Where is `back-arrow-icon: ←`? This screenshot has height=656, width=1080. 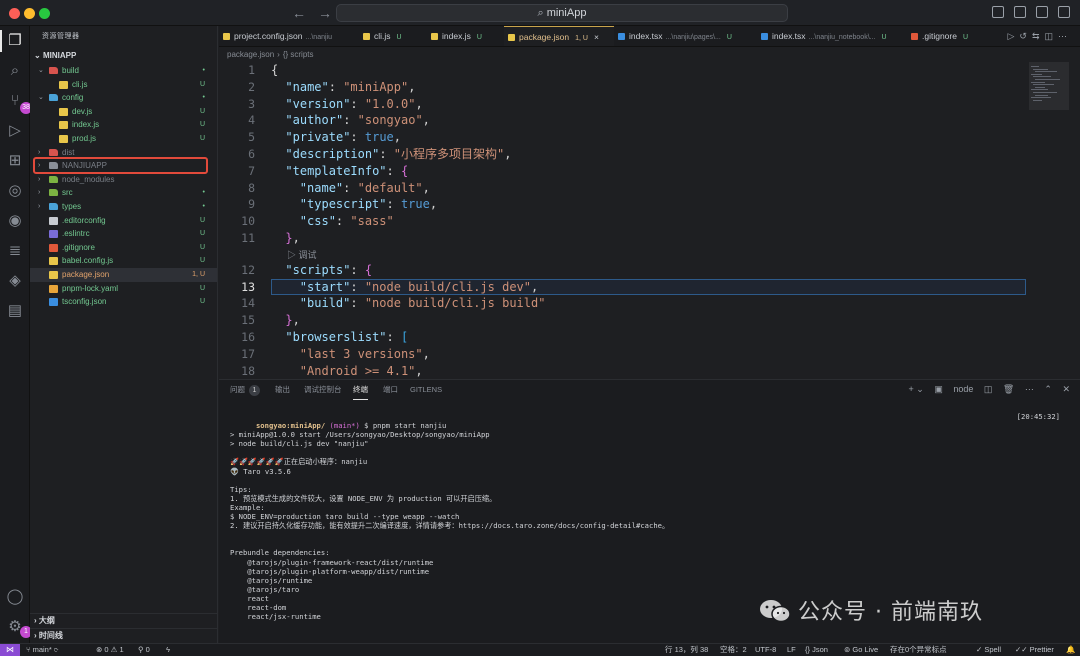 back-arrow-icon: ← is located at coordinates (299, 13).